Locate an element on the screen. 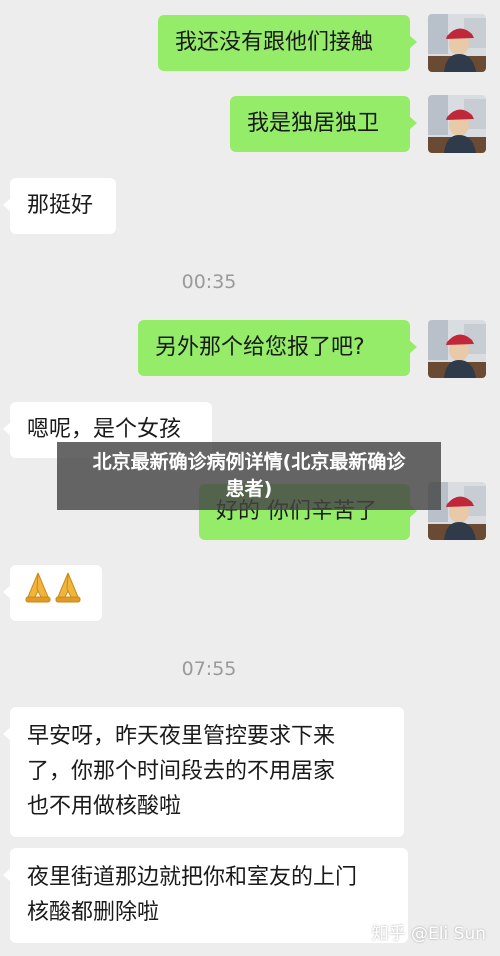  overlay-title-banner: 北京最新确诊病例详情(北京最新确诊 患者) is located at coordinates (249, 476).